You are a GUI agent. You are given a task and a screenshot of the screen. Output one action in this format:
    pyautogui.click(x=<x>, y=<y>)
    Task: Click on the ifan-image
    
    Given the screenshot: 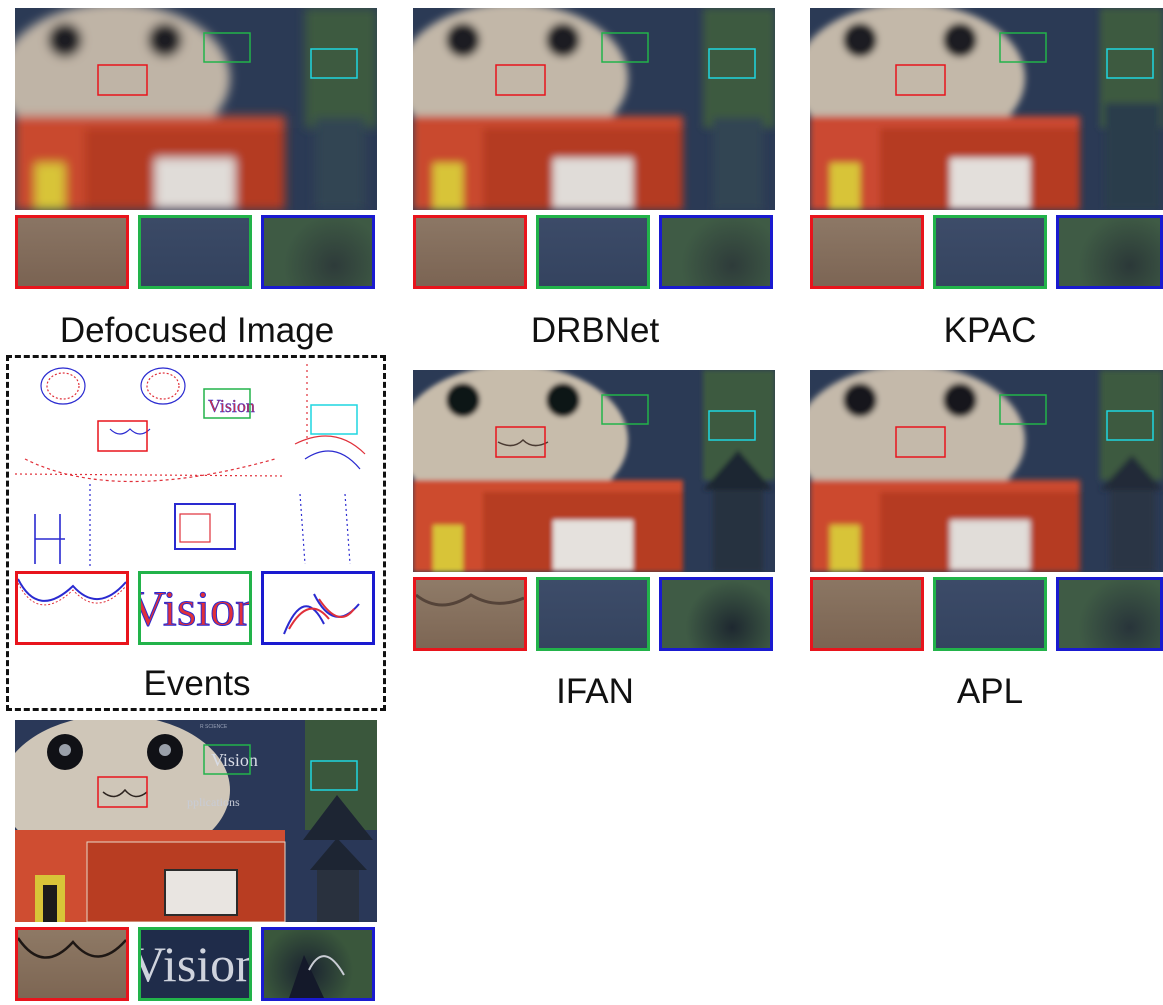 What is the action you would take?
    pyautogui.click(x=594, y=471)
    